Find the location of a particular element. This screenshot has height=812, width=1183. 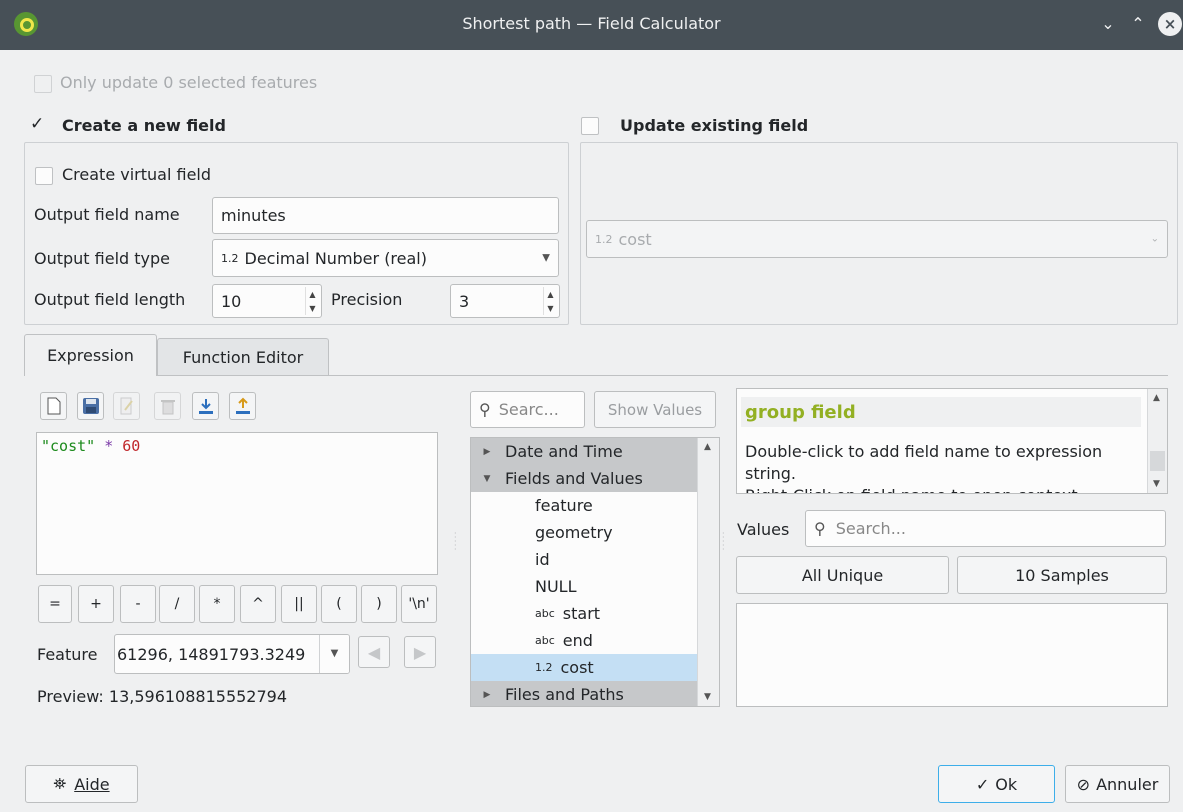

tree-item-end: abc end is located at coordinates (532, 640).